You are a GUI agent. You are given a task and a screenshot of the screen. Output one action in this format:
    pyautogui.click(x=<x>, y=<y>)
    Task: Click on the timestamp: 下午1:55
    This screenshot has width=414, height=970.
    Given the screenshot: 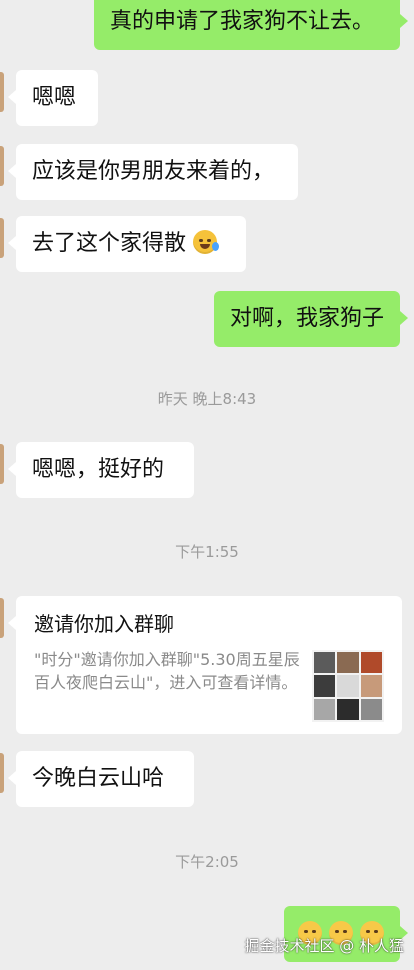 What is the action you would take?
    pyautogui.click(x=207, y=552)
    